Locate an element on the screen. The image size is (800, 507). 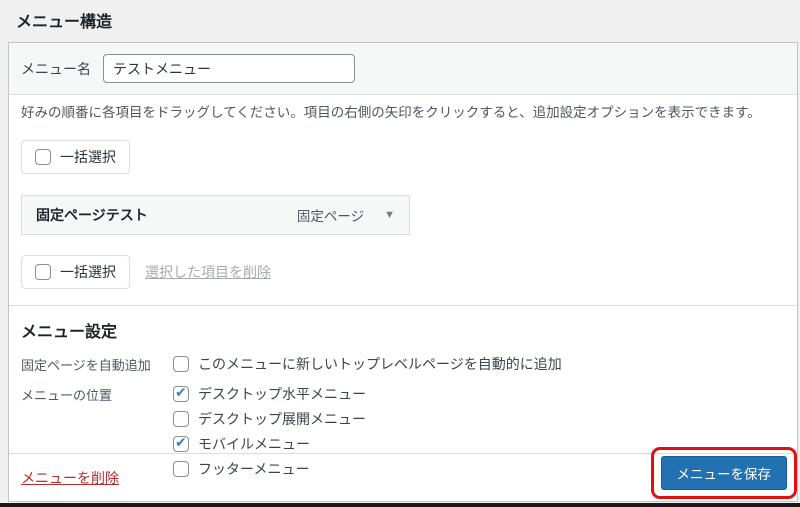
delete-menu-link: メニューを削除 is located at coordinates (70, 478).